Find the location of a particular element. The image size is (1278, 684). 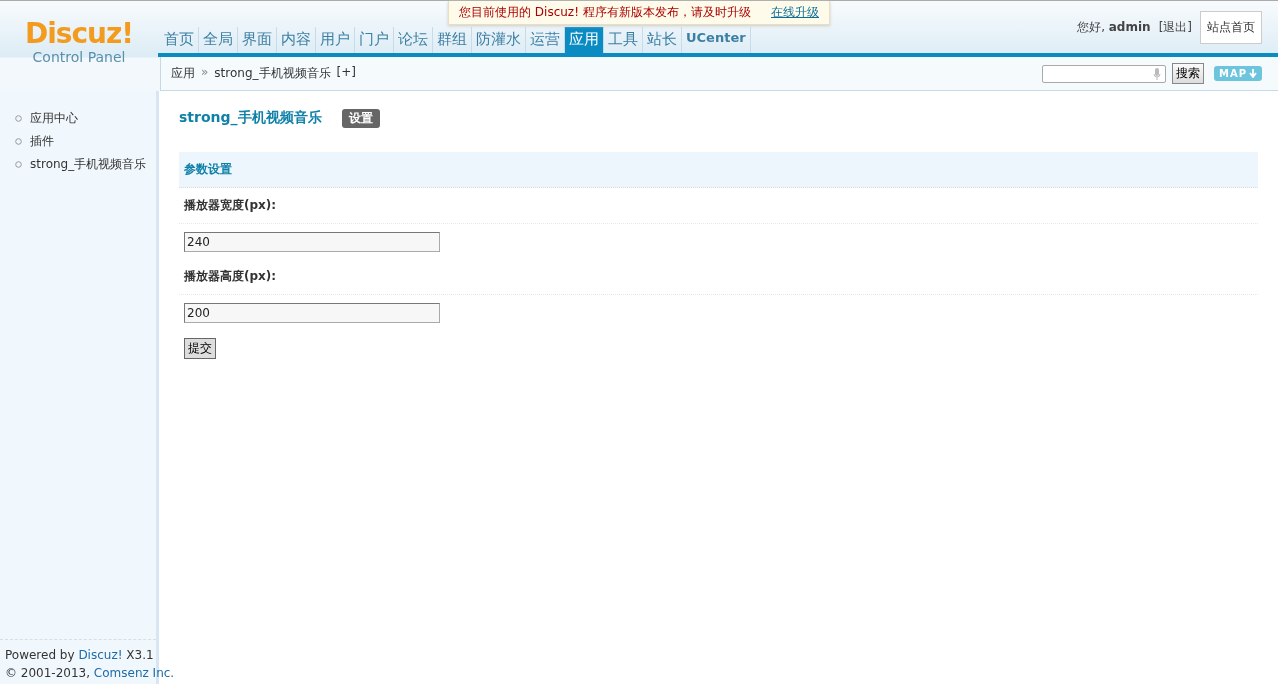

settings-tab: 设置 is located at coordinates (360, 118).